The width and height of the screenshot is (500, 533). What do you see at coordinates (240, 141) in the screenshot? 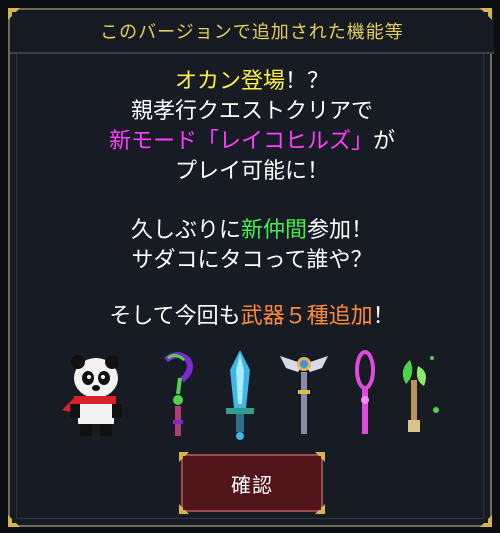
I see `highlight-new-mode: 新モード「レイコヒルズ」` at bounding box center [240, 141].